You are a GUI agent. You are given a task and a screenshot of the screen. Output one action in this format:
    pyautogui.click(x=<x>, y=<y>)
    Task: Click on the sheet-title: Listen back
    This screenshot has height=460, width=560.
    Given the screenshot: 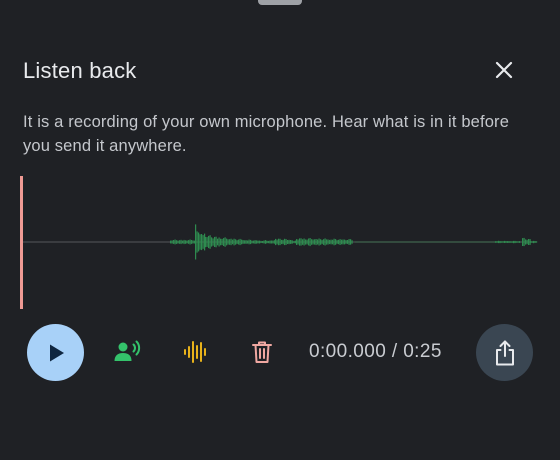 What is the action you would take?
    pyautogui.click(x=80, y=70)
    